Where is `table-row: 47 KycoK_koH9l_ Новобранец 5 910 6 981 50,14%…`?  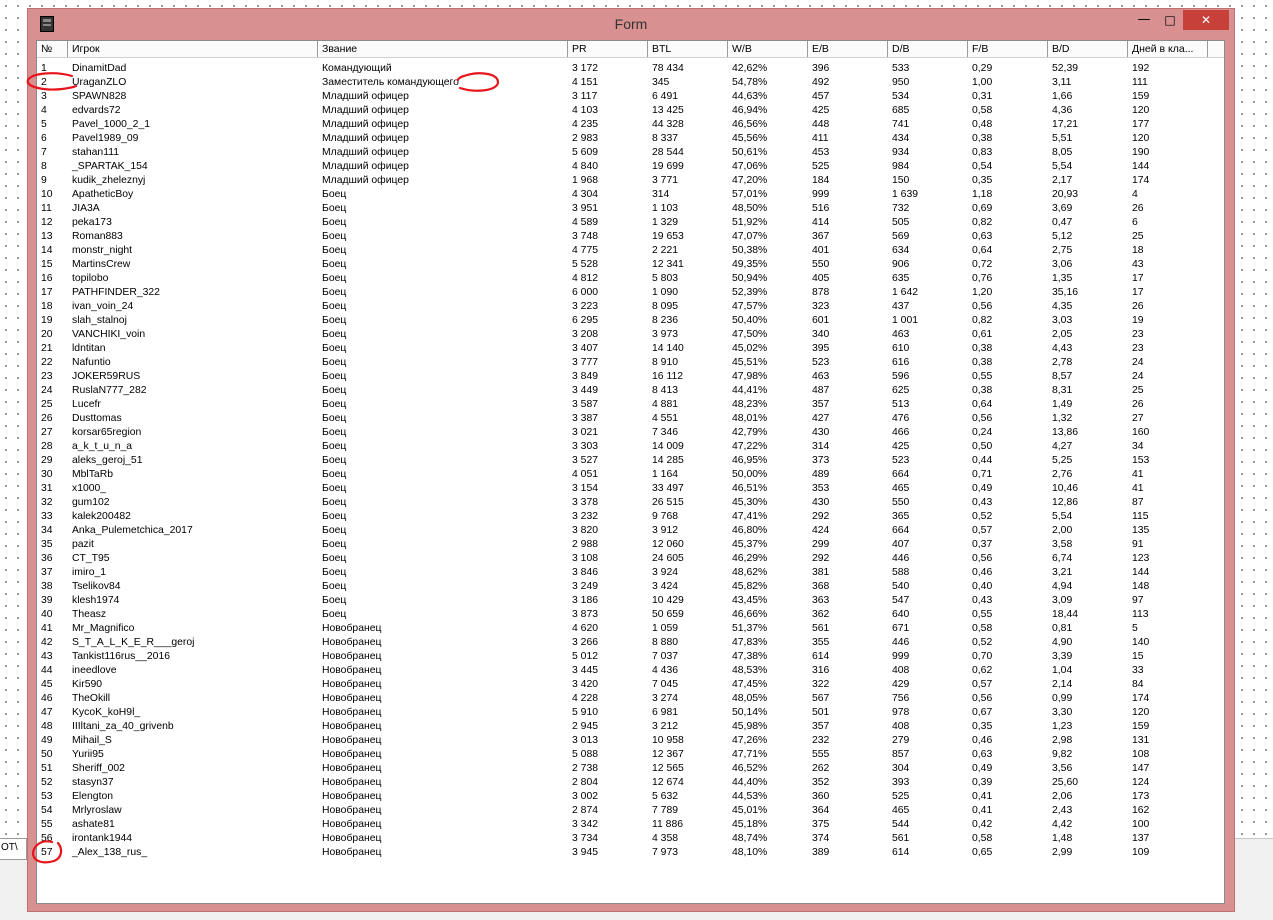 table-row: 47 KycoK_koH9l_ Новобранец 5 910 6 981 50,14%… is located at coordinates (630, 713).